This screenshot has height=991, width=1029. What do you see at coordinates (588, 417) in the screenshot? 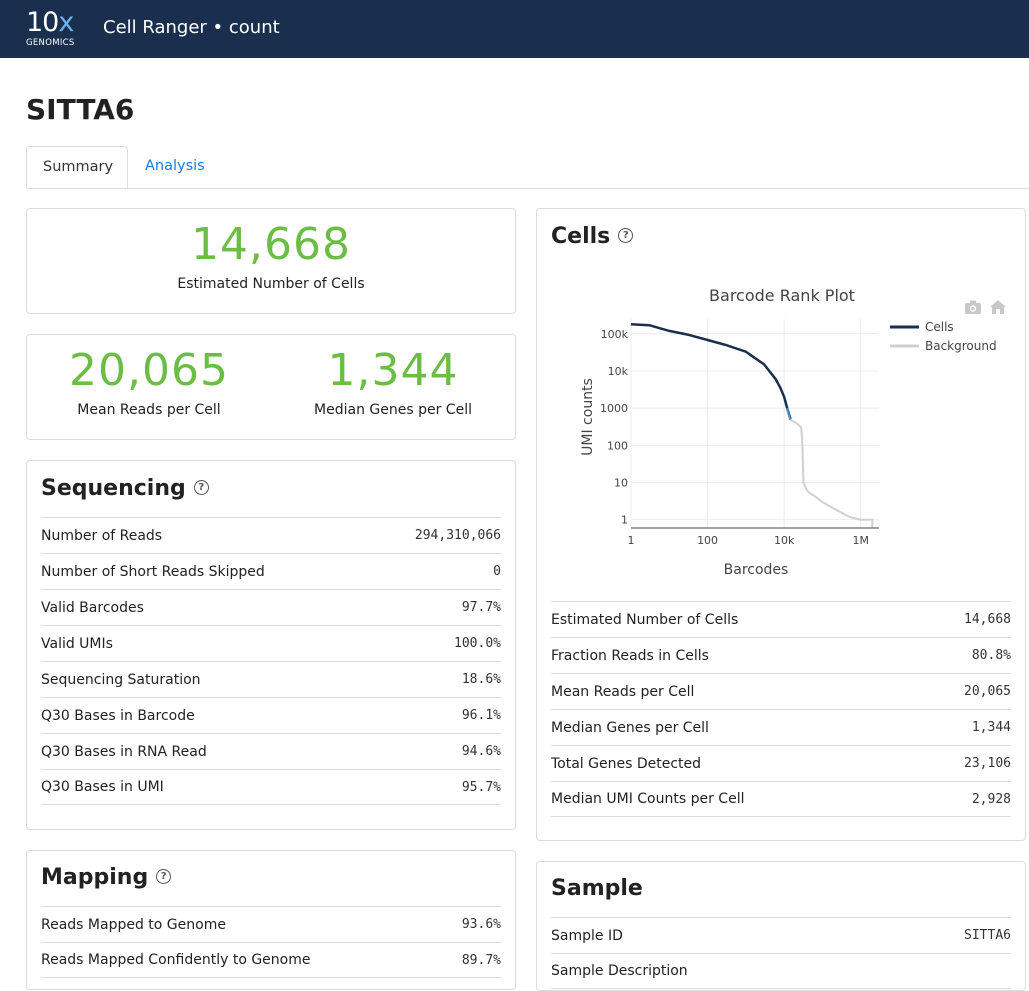
I see `y-axis-title: UMI counts` at bounding box center [588, 417].